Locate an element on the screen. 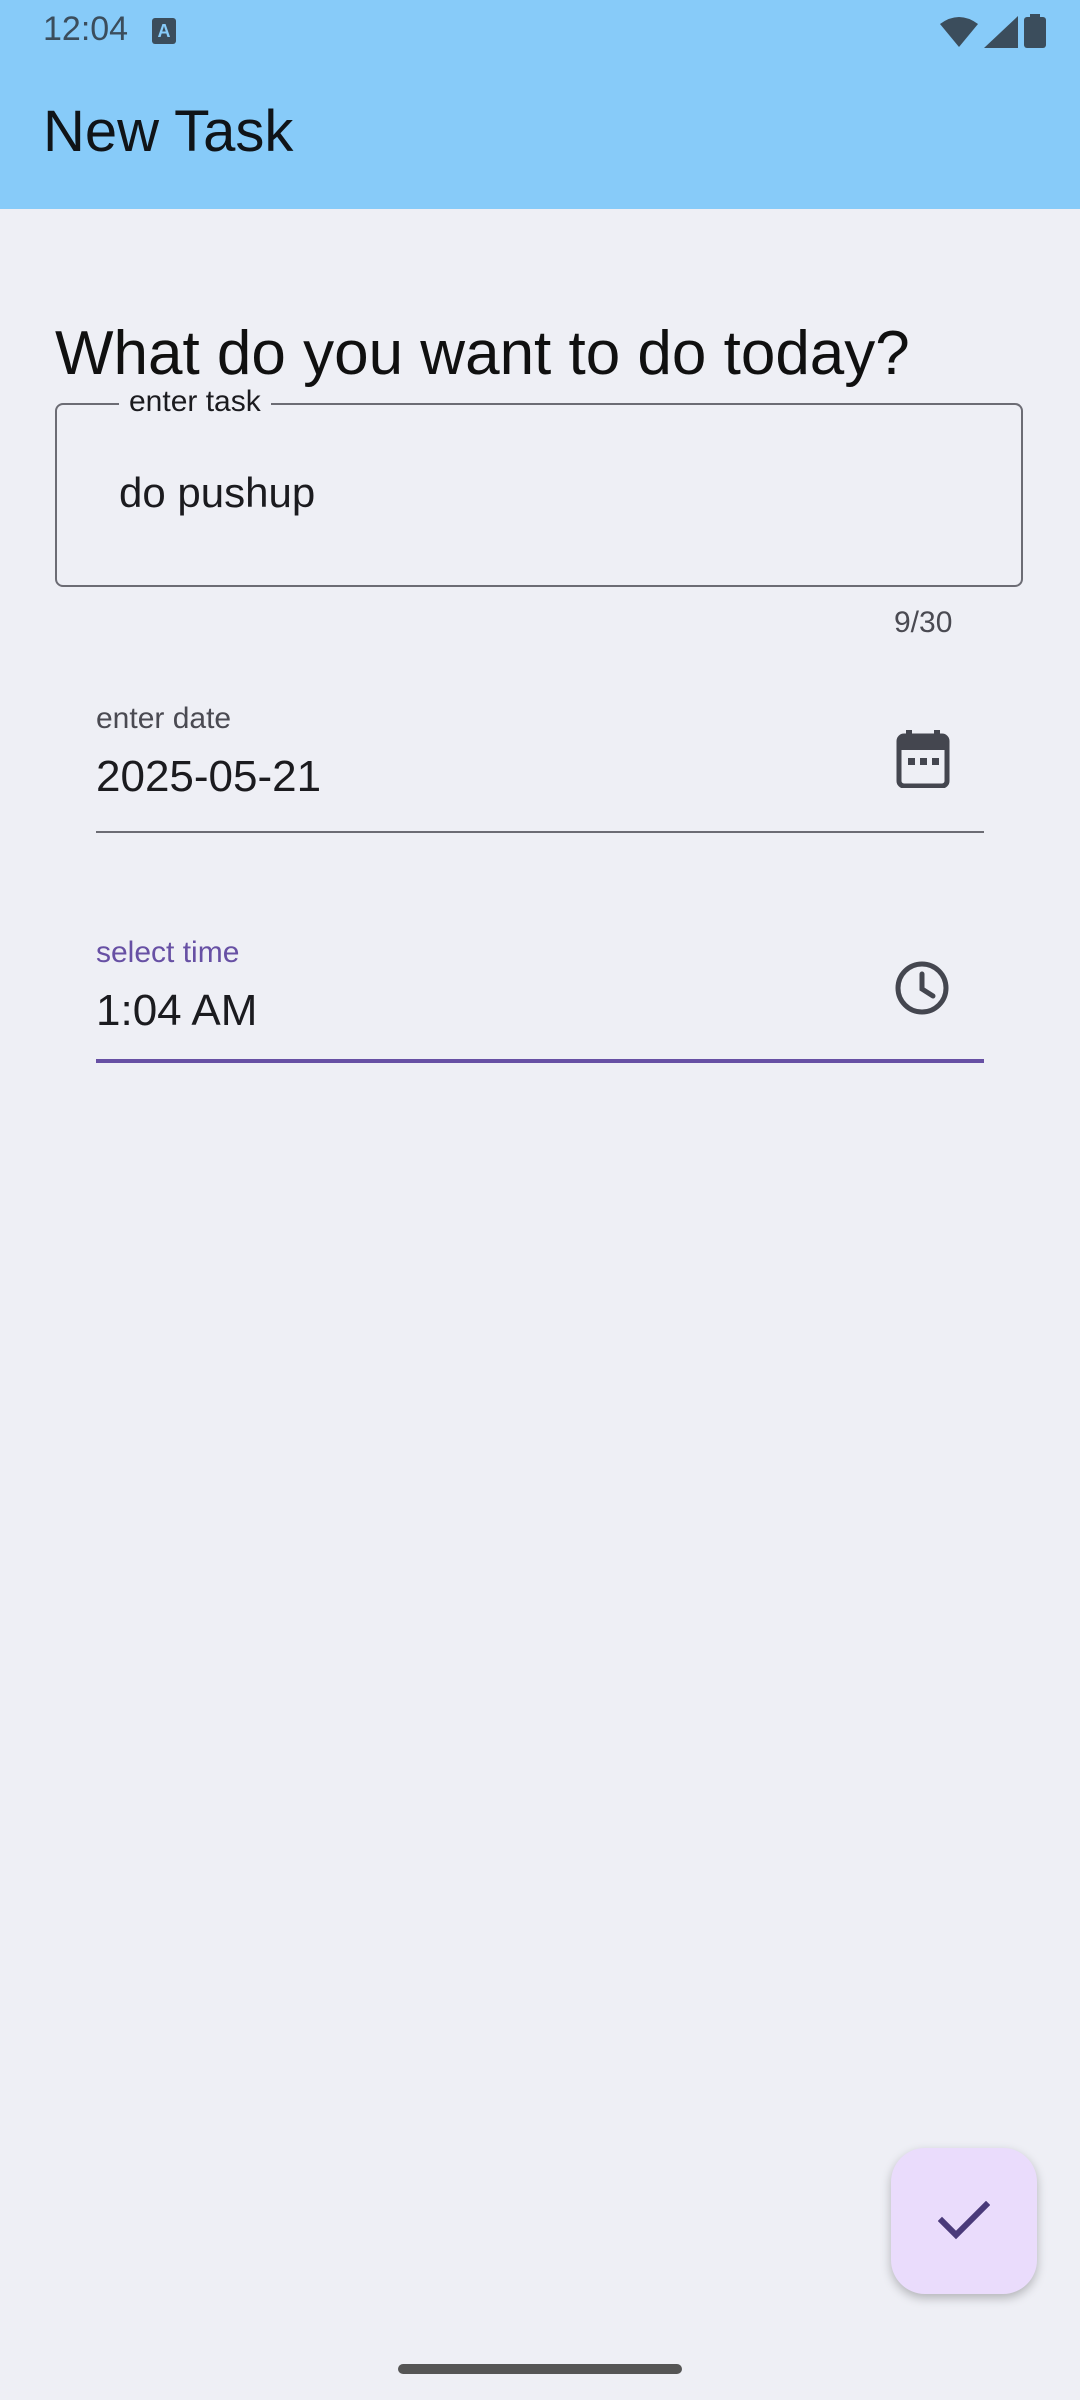 Image resolution: width=1080 pixels, height=2400 pixels. save-task-button is located at coordinates (964, 2221).